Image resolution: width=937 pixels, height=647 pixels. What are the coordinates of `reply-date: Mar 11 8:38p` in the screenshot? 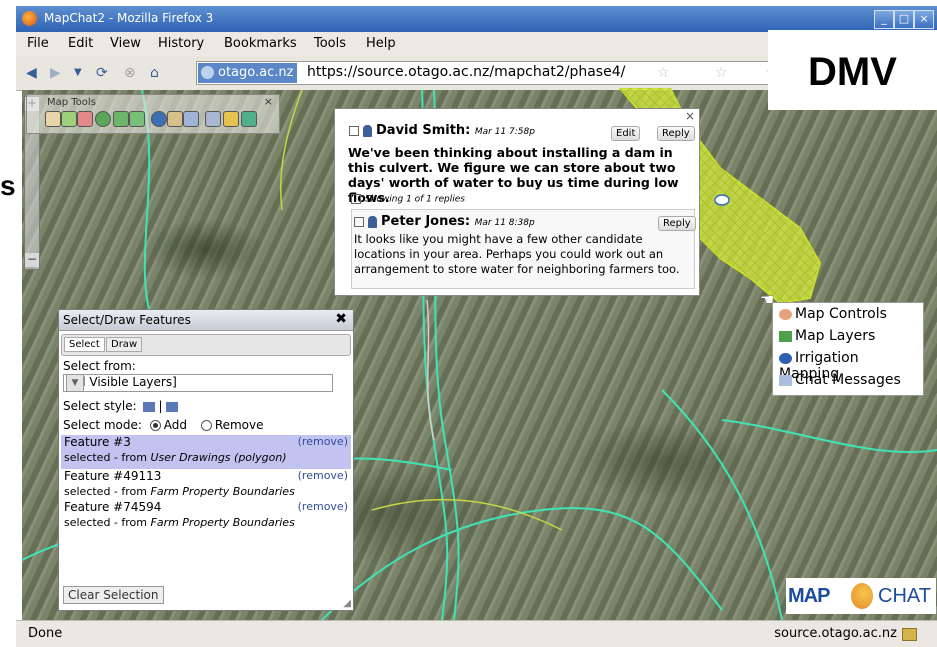 It's located at (504, 223).